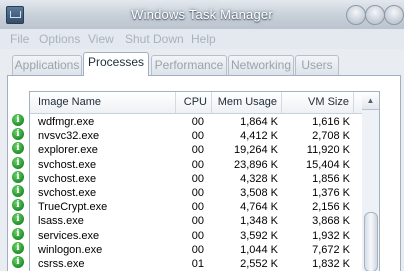  I want to click on cell-cpu: 01, so click(197, 264).